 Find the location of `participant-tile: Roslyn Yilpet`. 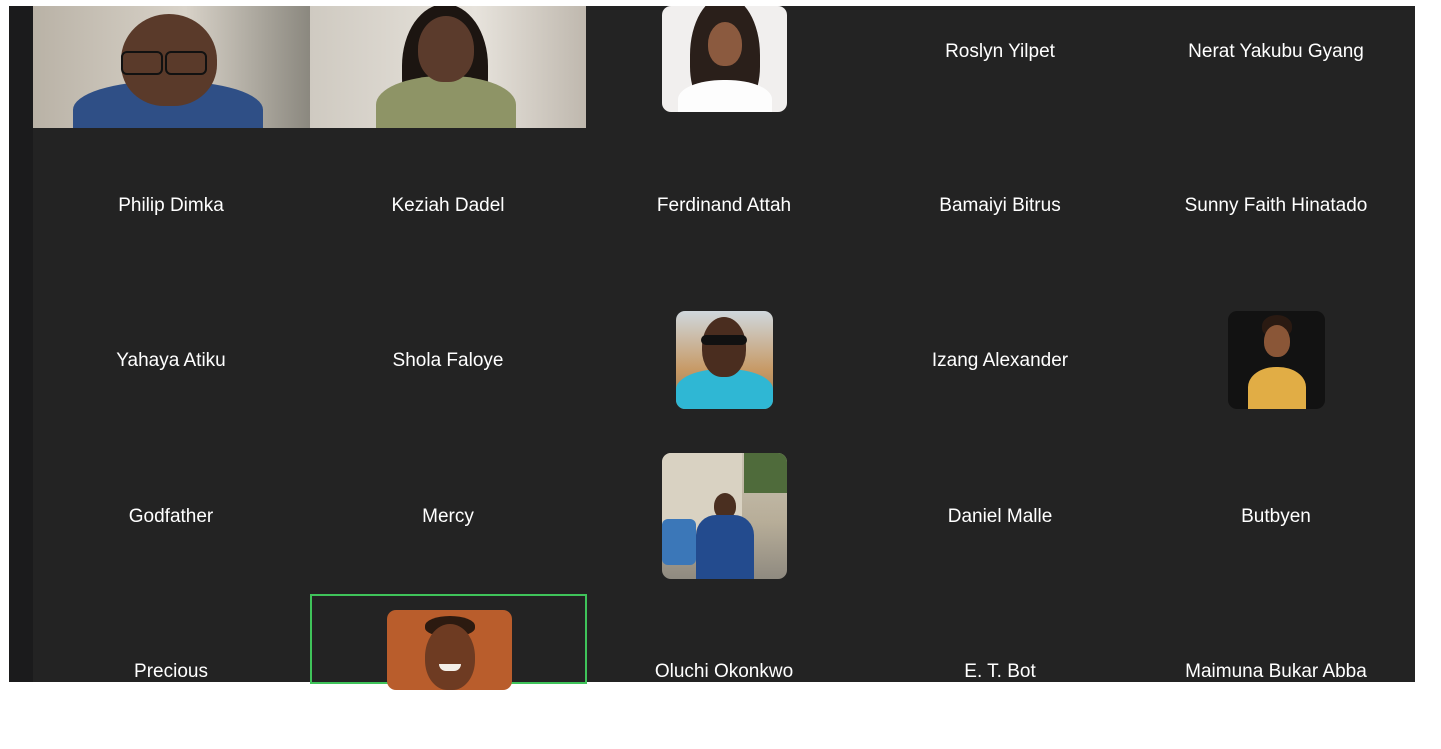

participant-tile: Roslyn Yilpet is located at coordinates (1000, 64).